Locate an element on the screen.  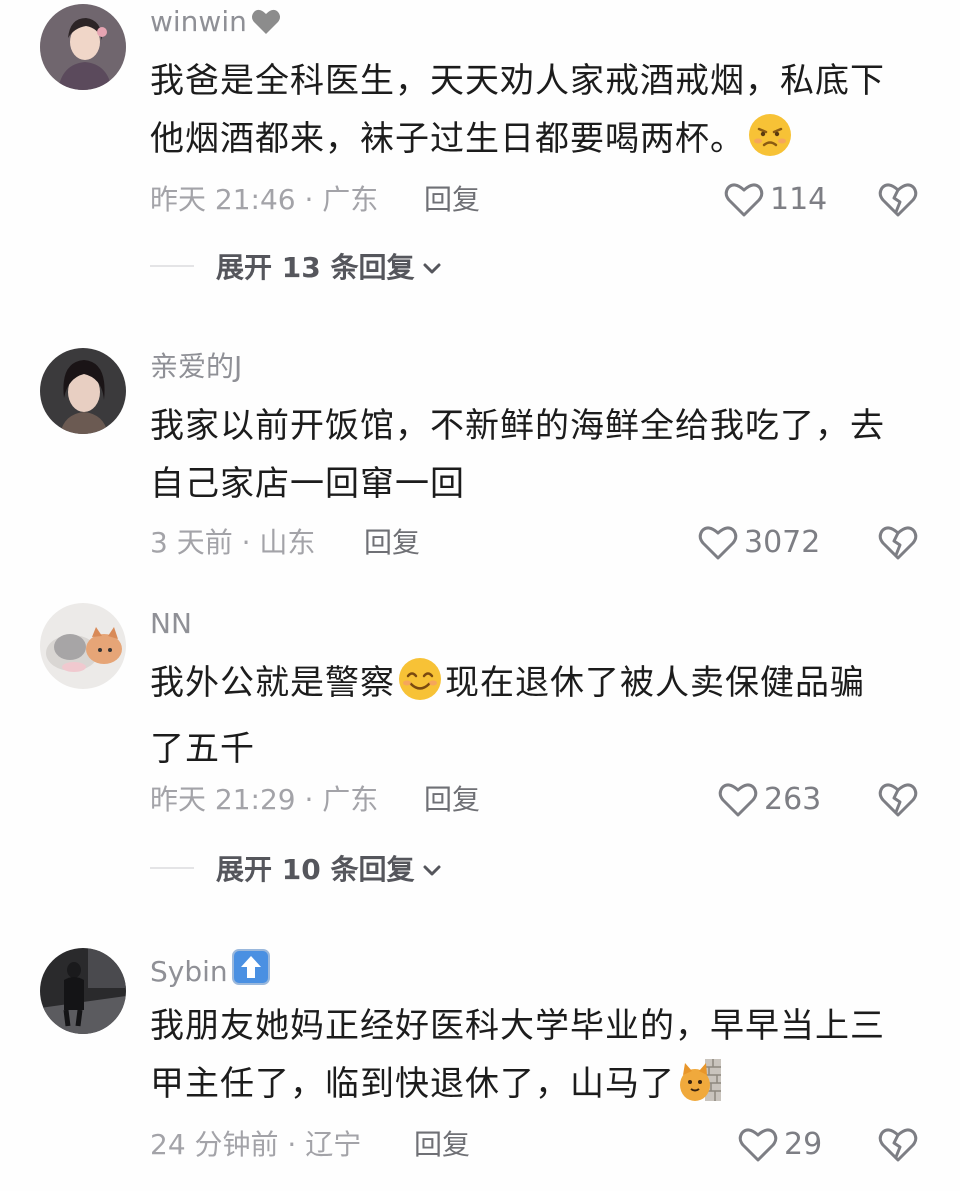
username-text: winwin is located at coordinates (198, 21).